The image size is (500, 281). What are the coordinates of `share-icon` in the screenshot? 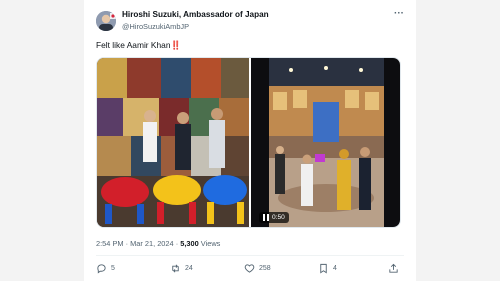 It's located at (393, 268).